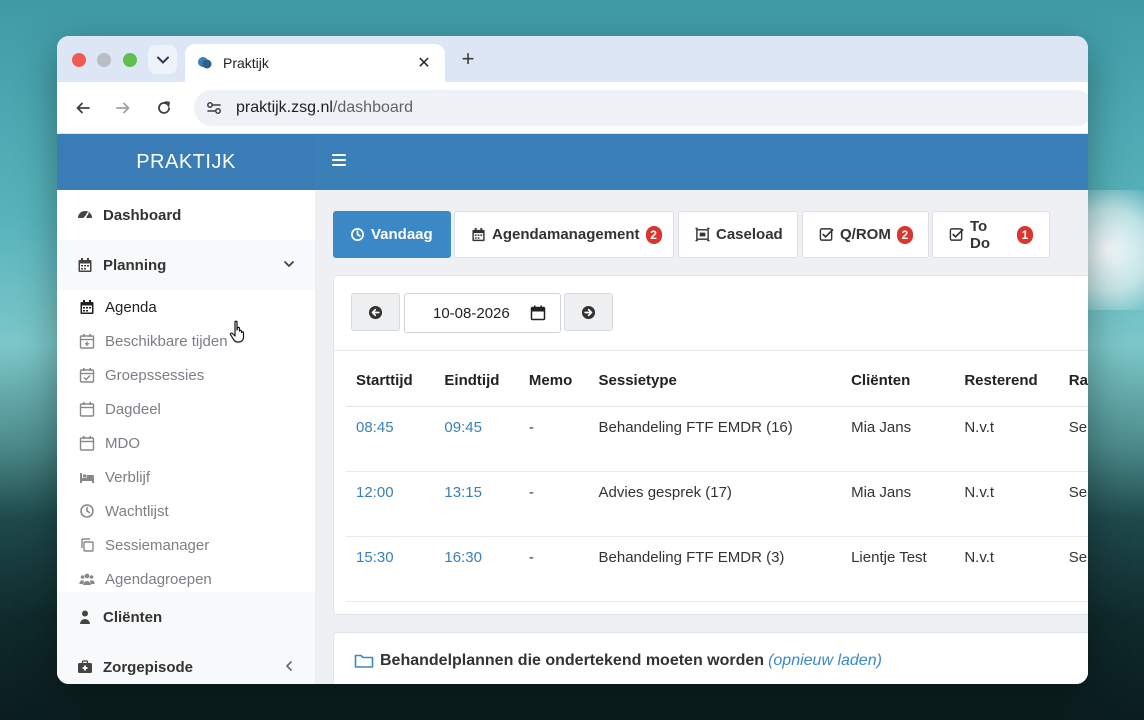 Image resolution: width=1144 pixels, height=720 pixels. I want to click on calendar-picker-icon, so click(538, 313).